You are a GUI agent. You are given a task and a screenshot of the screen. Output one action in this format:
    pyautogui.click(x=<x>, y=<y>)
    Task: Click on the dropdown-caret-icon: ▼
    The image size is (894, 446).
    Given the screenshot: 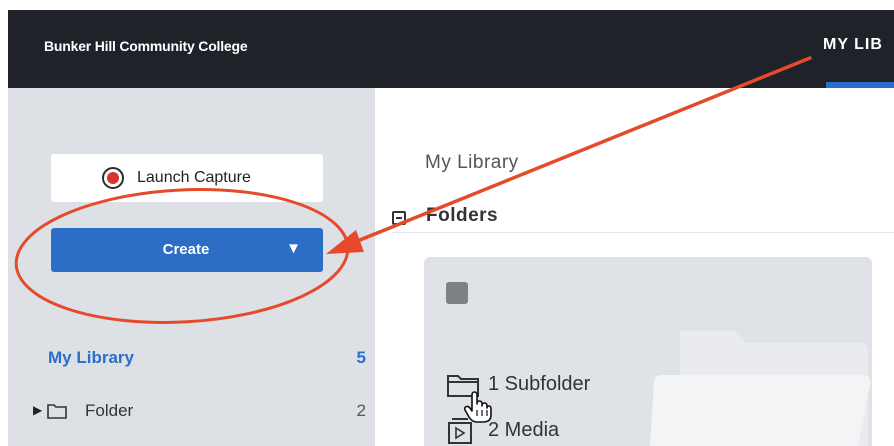 What is the action you would take?
    pyautogui.click(x=293, y=248)
    